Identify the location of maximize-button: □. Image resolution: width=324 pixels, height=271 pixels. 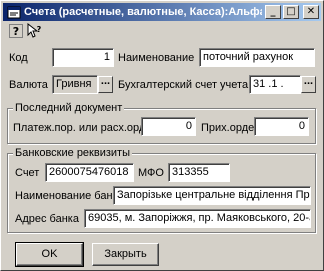
(291, 12).